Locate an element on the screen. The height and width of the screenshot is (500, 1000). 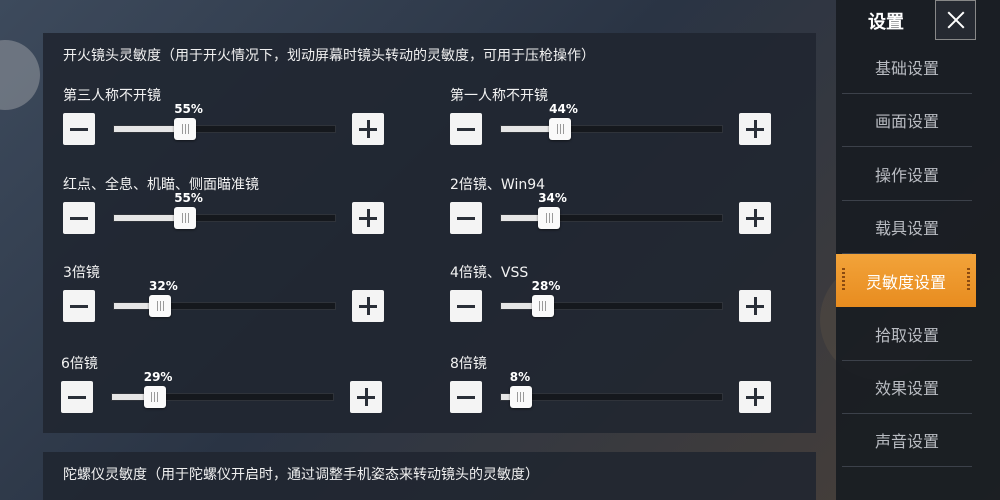
gyro-sensitivity-panel: 陀螺仪灵敏度（用于陀螺仪开启时，通过调整手机姿态来转动镜头的灵敏度） is located at coordinates (429, 476).